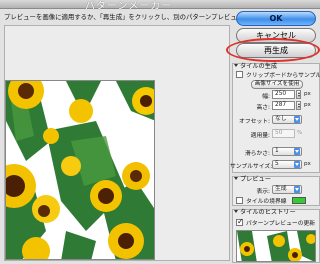 The width and height of the screenshot is (320, 264). Describe the element at coordinates (276, 18) in the screenshot. I see `ok-button: OK` at that location.